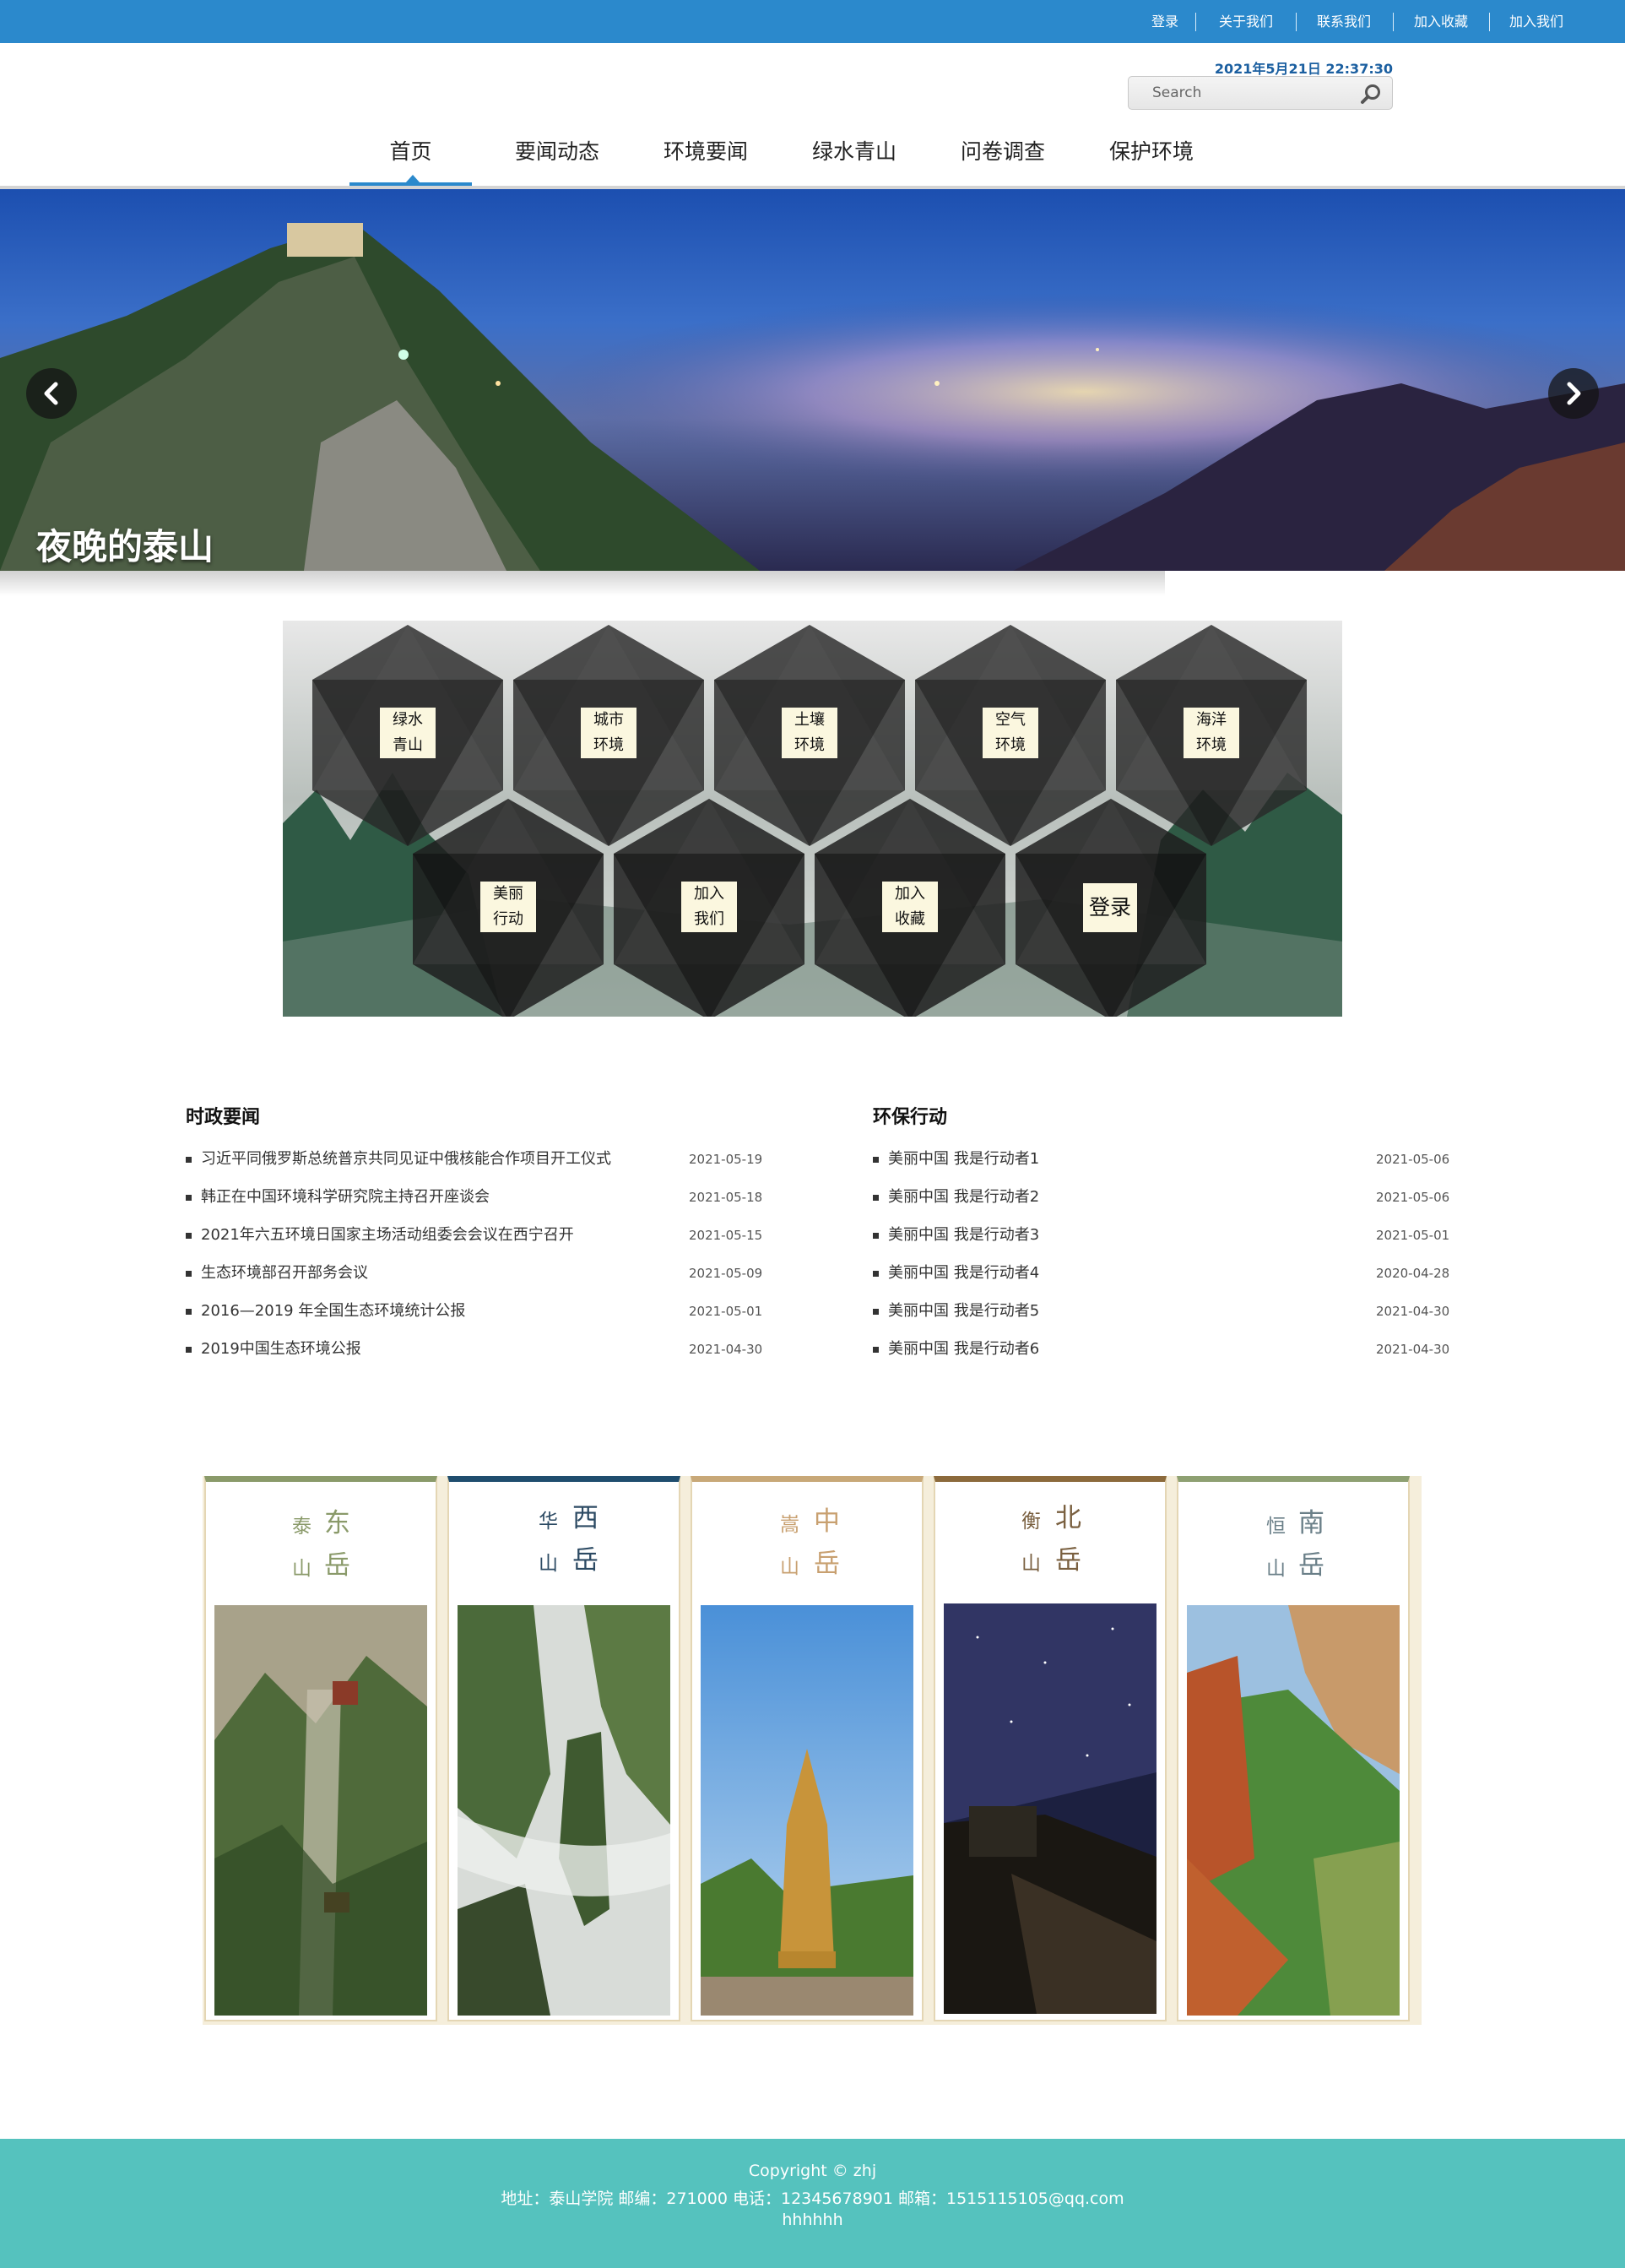  I want to click on mountain-name-char: 衡, so click(1031, 1522).